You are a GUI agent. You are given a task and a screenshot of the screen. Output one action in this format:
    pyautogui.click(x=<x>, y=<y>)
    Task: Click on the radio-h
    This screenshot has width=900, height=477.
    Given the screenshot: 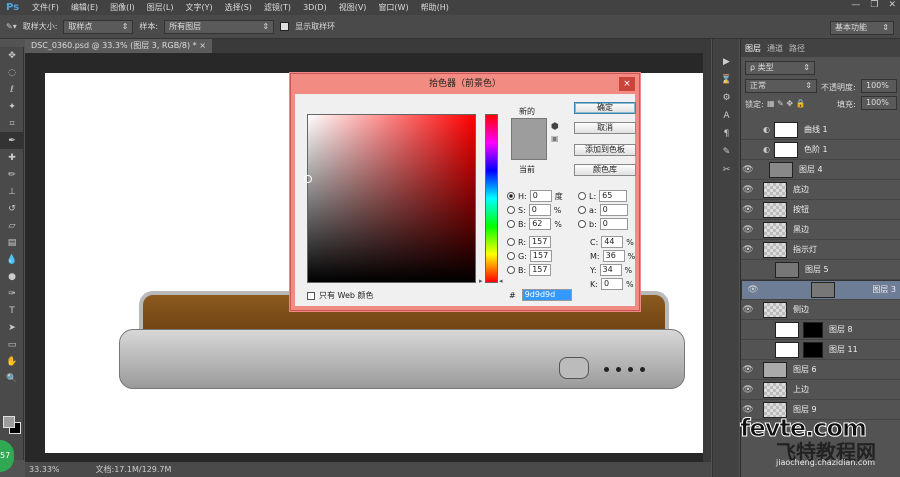 What is the action you would take?
    pyautogui.click(x=511, y=196)
    